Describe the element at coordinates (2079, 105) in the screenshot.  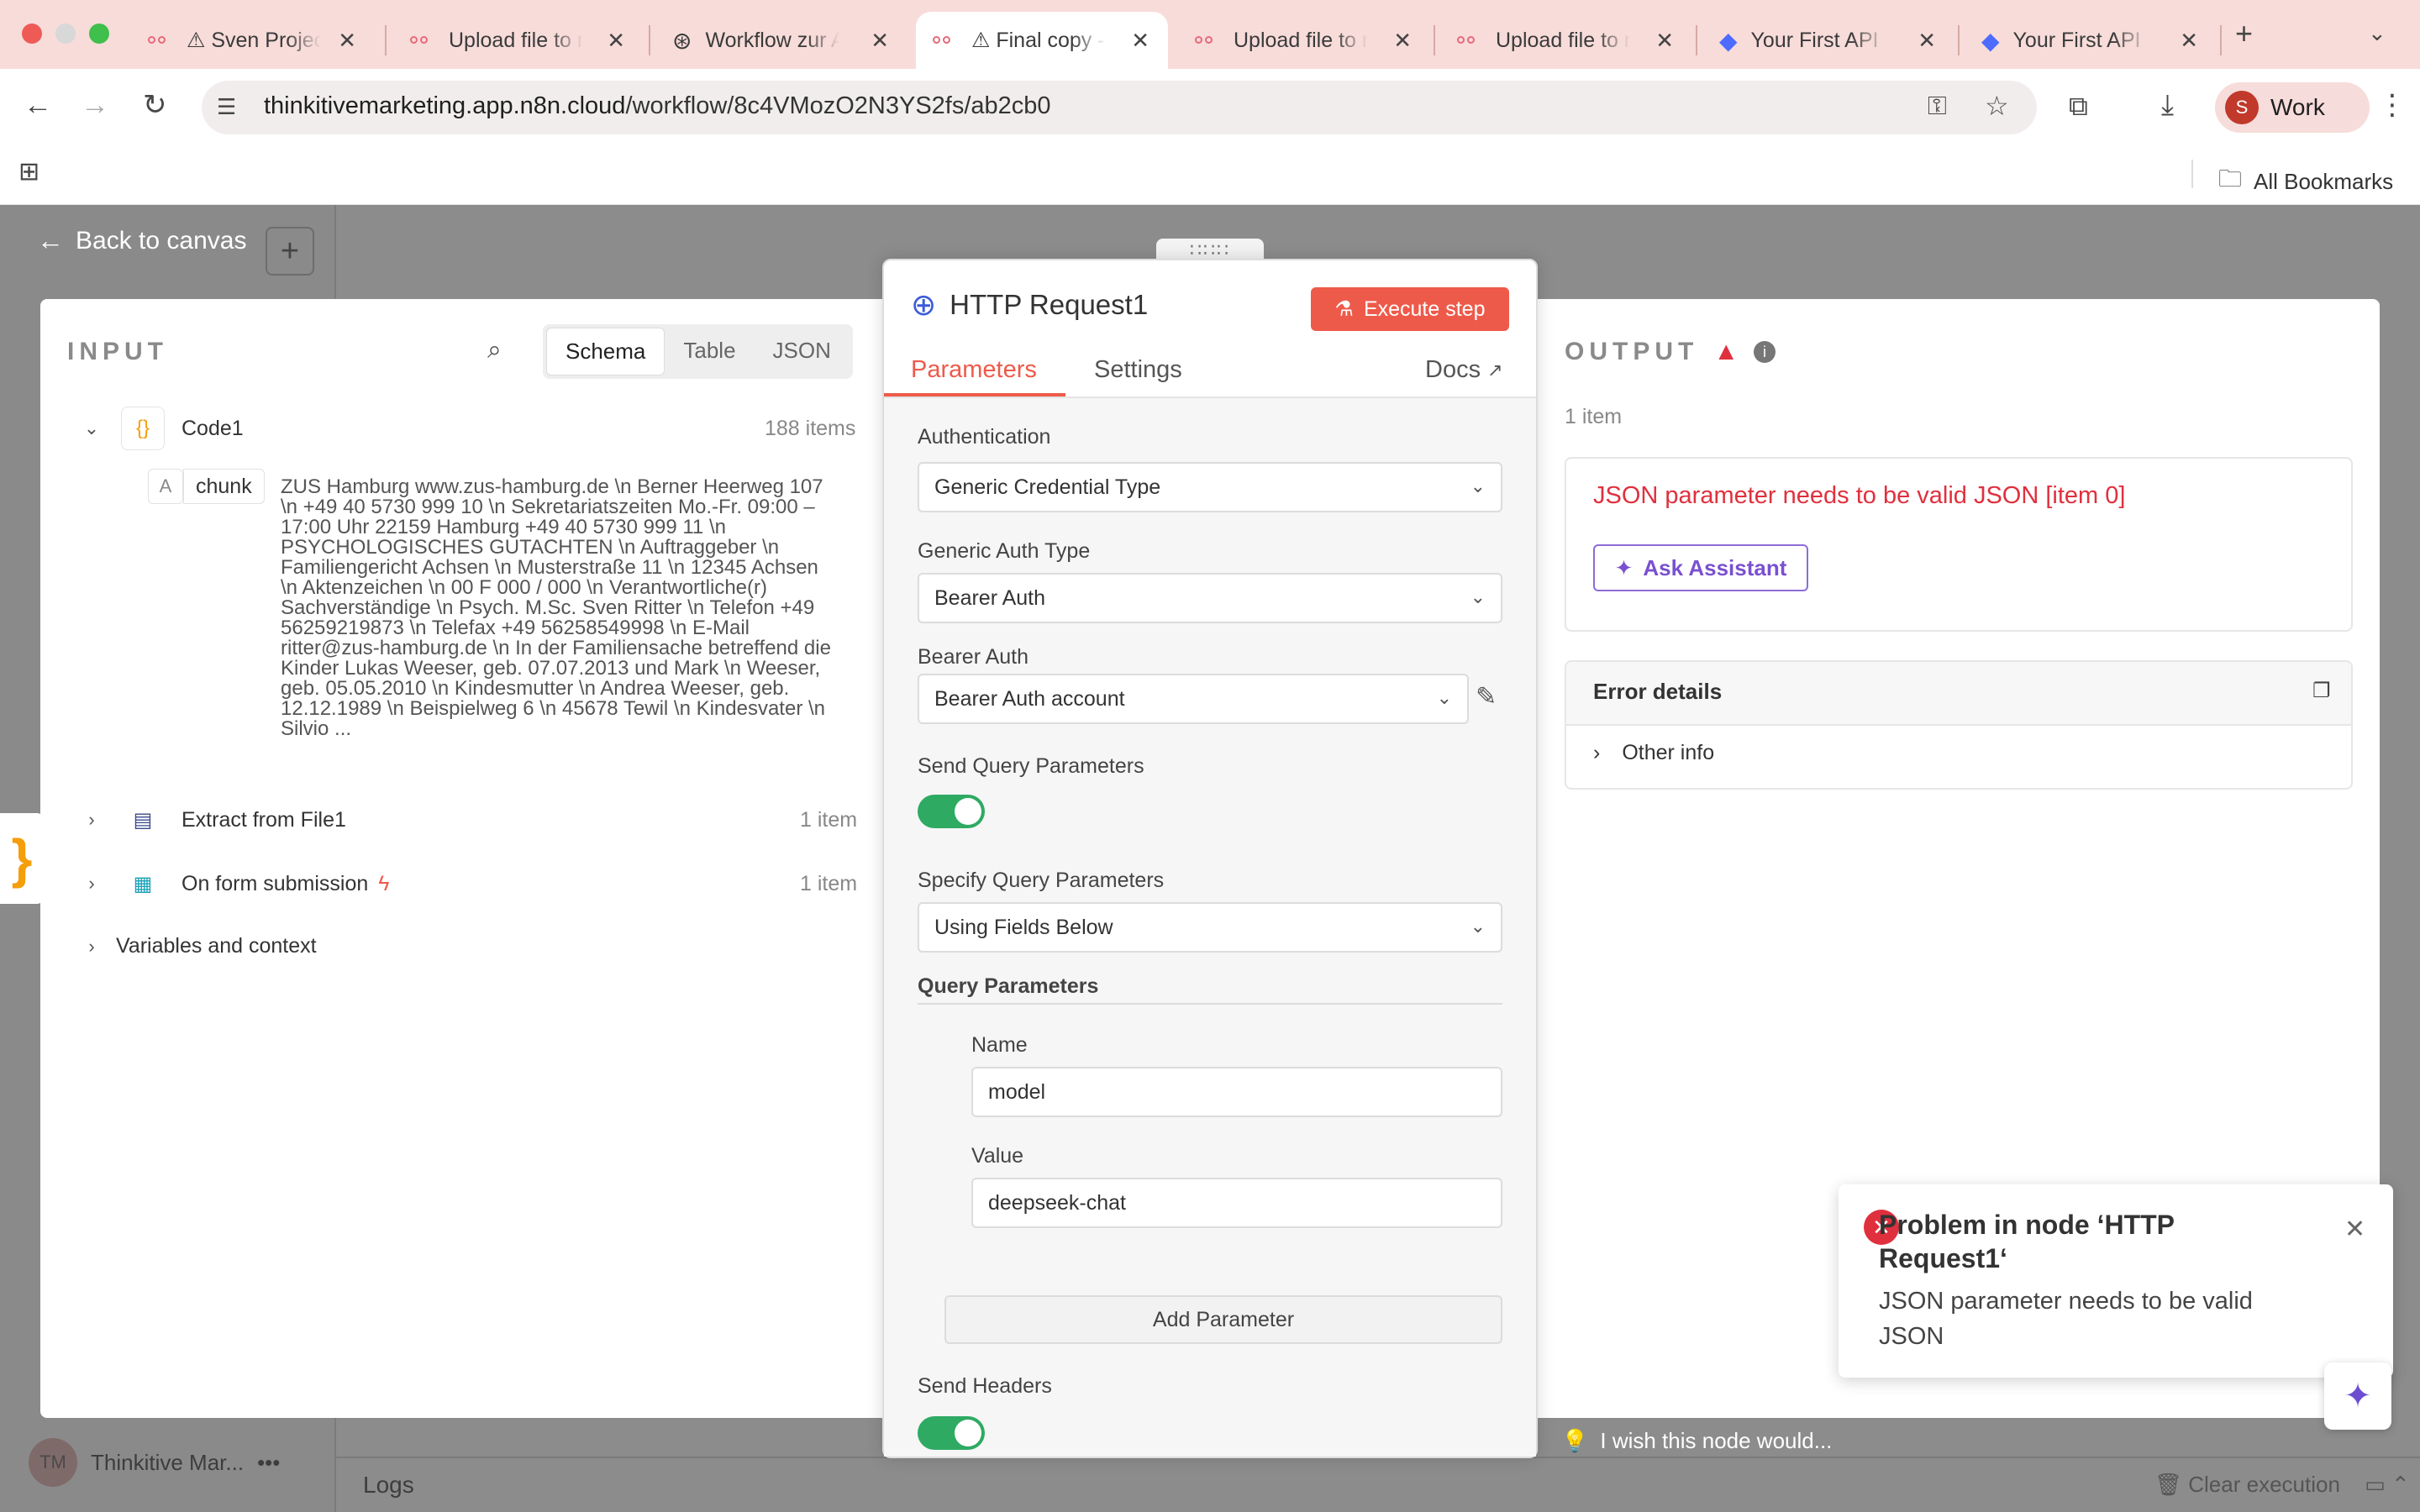
I see `extensions-icon: ⧉` at that location.